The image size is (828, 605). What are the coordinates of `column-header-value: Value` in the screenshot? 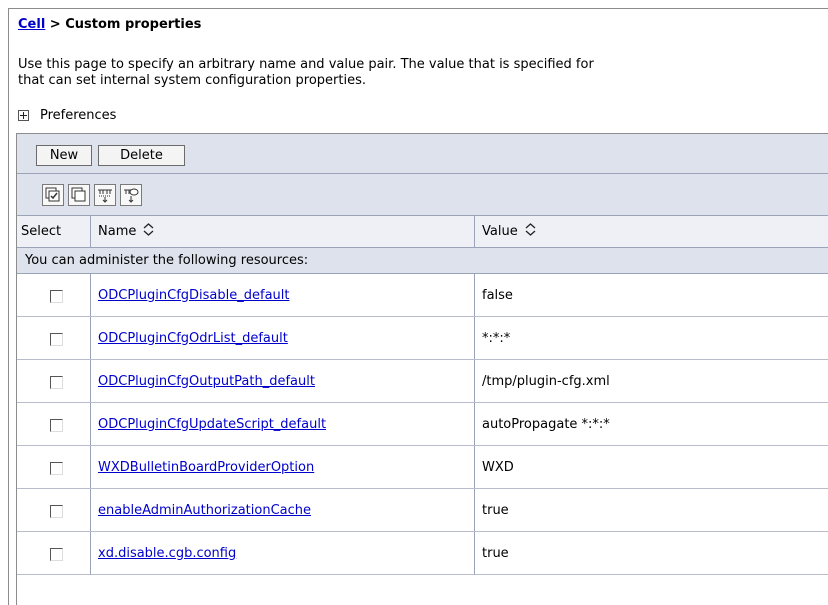 It's located at (509, 231).